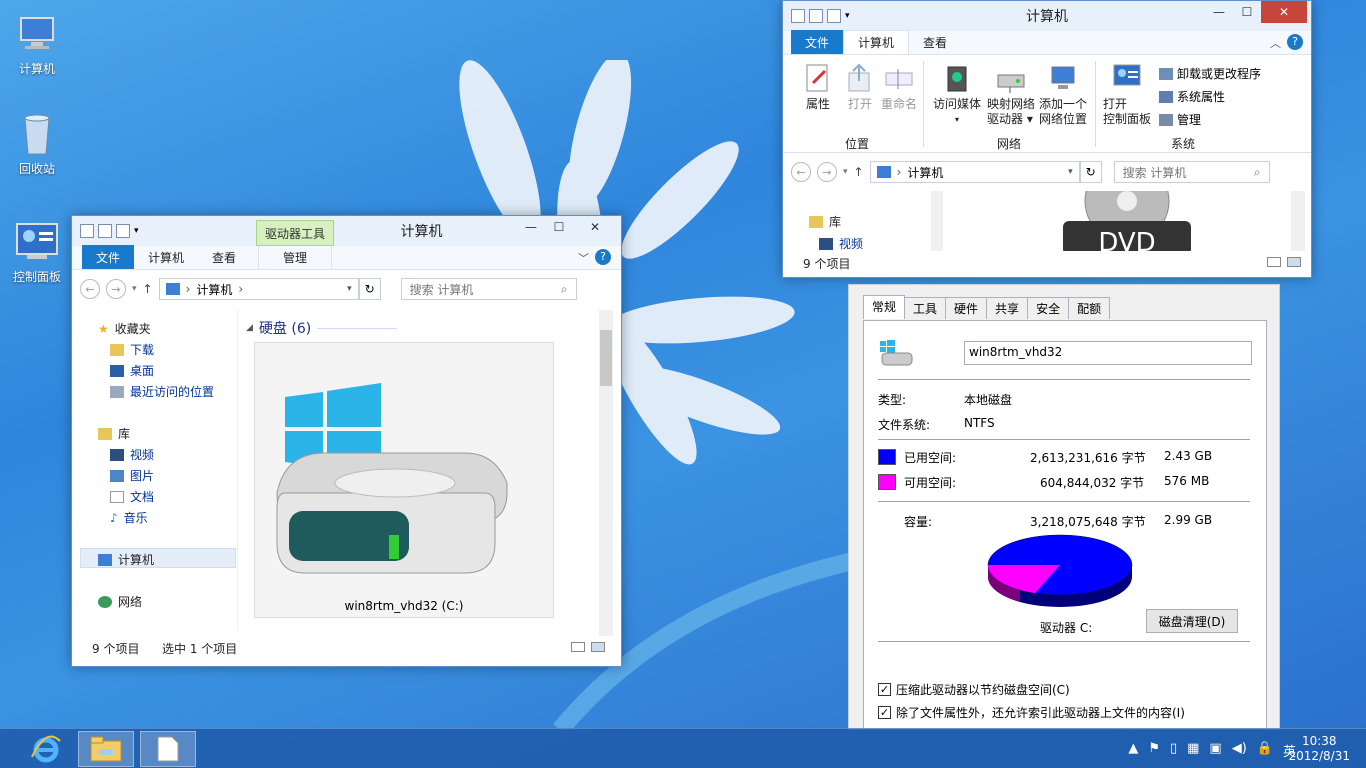 This screenshot has height=768, width=1366. I want to click on map-network-drive-label: 映射网络 驱动器 ▾, so click(1011, 111).